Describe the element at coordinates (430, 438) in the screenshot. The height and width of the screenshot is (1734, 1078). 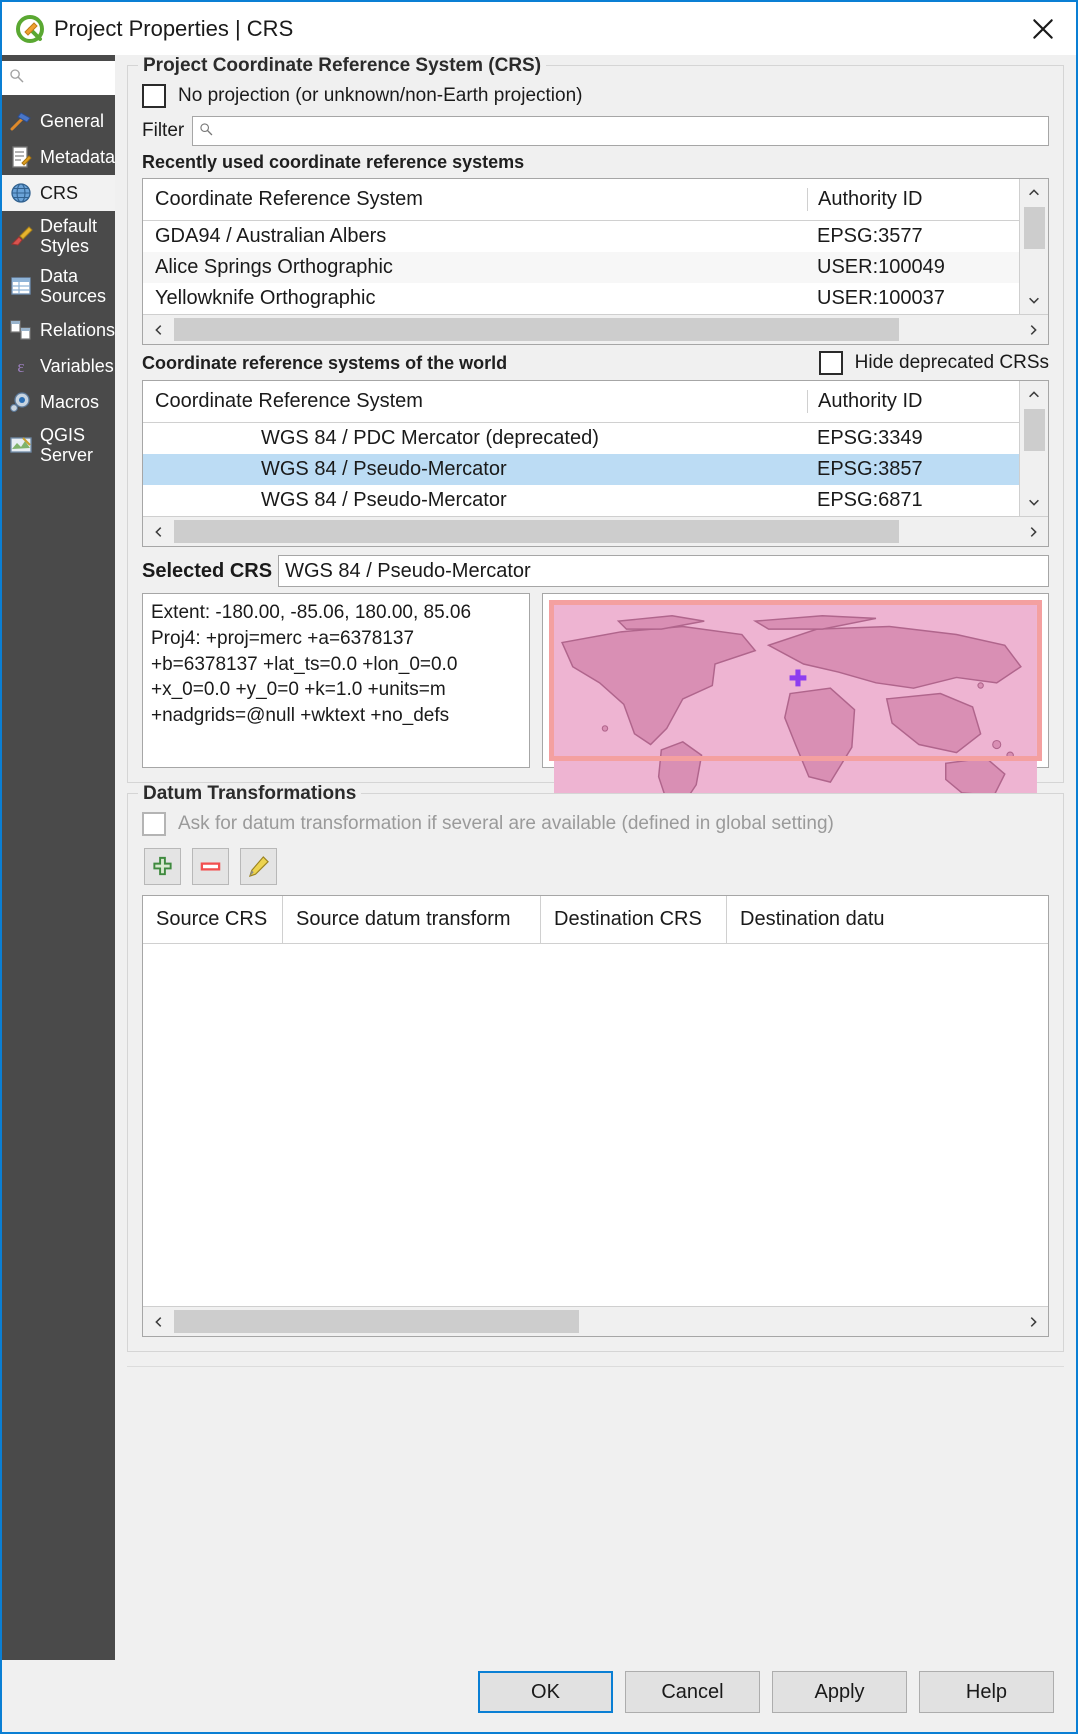
I see `crs-name: WGS 84 / PDC Mercator (deprecated)` at that location.